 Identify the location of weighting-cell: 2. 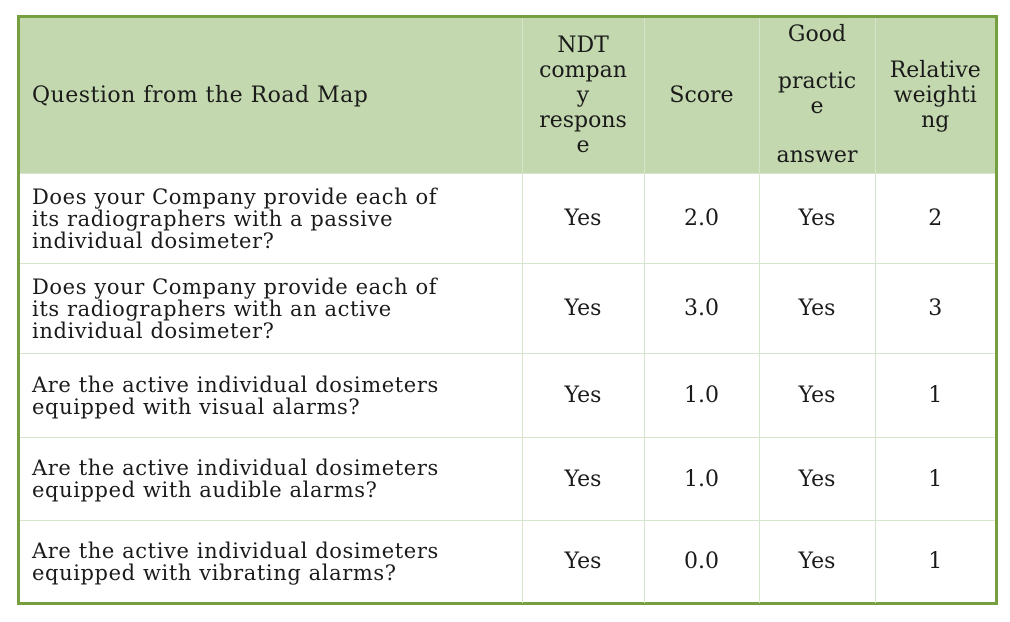
(934, 218).